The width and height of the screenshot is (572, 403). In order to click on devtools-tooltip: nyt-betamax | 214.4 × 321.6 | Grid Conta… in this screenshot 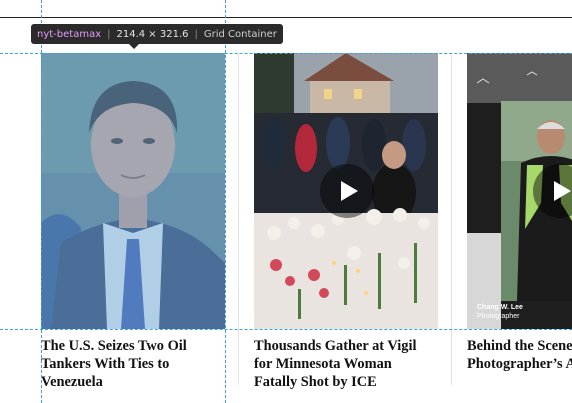, I will do `click(157, 36)`.